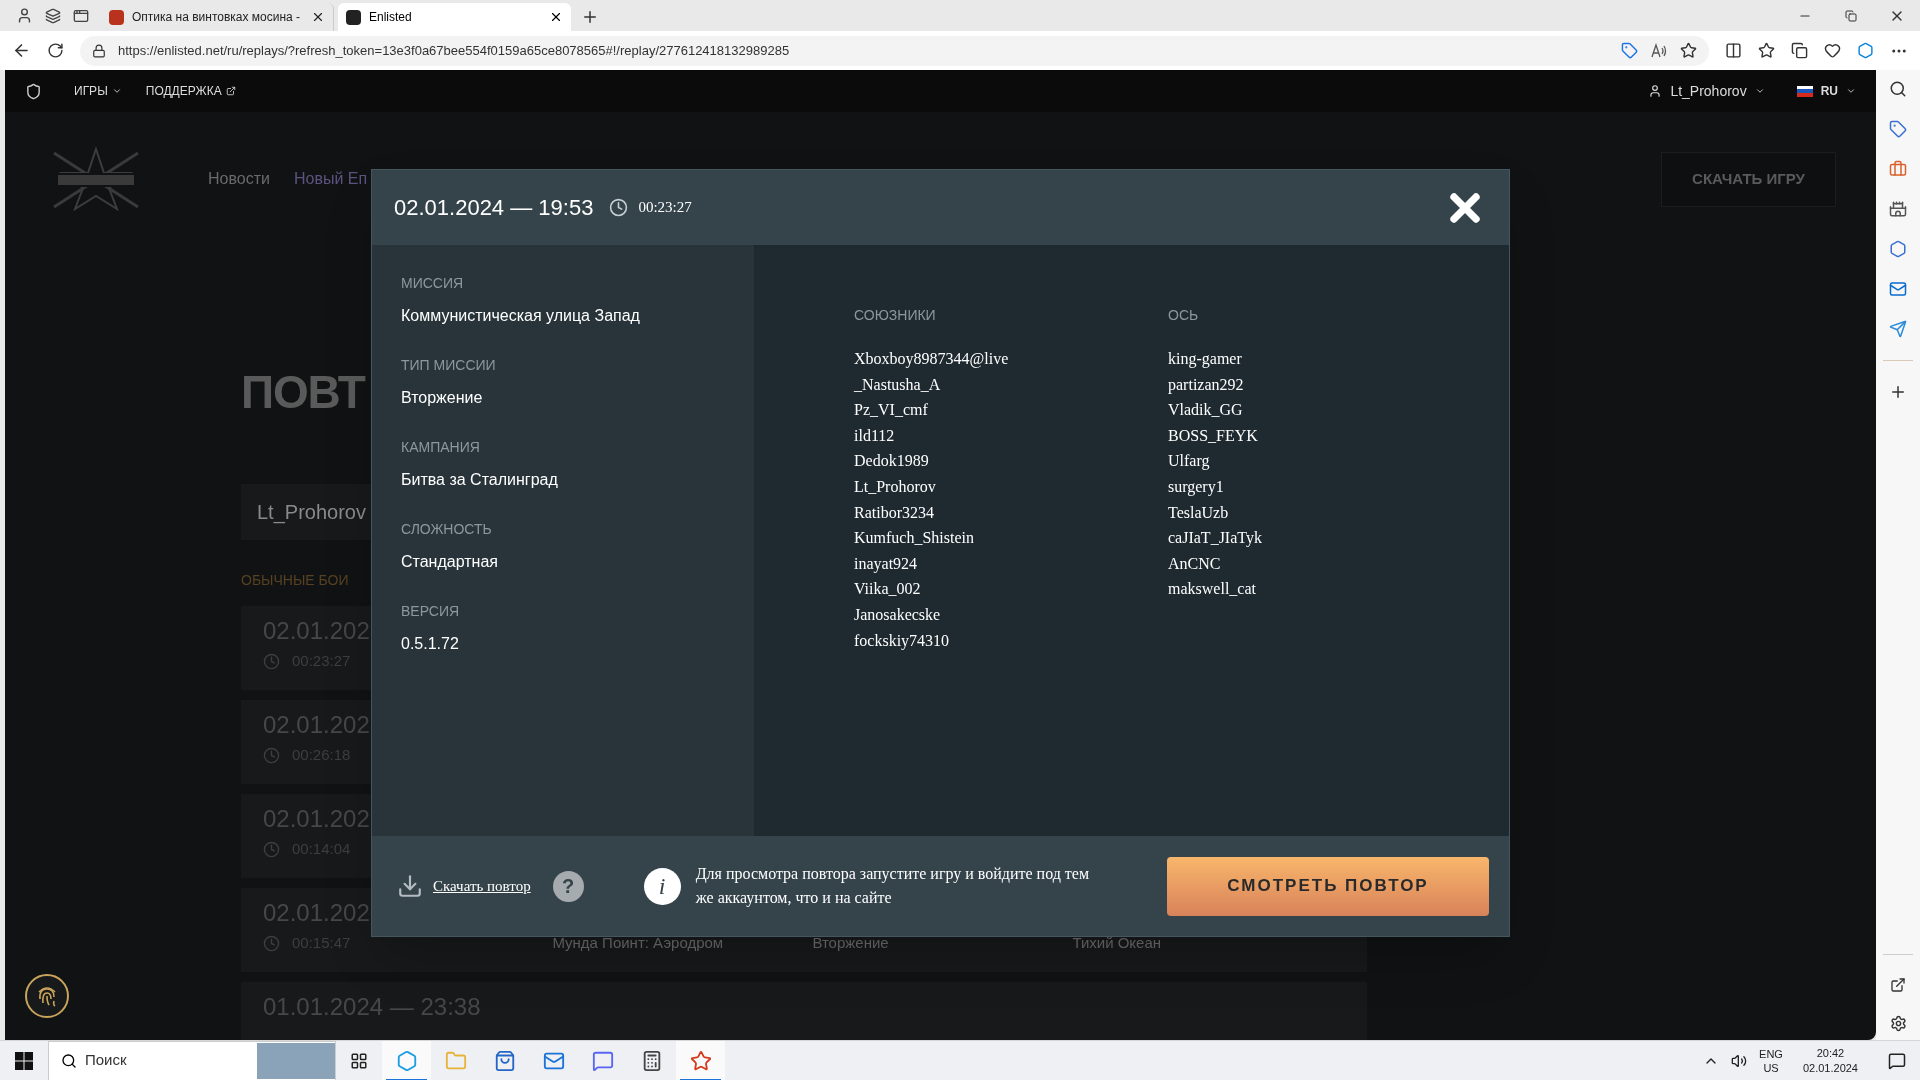  What do you see at coordinates (494, 208) in the screenshot?
I see `dialog-title: 02.01.2024 — 19:53` at bounding box center [494, 208].